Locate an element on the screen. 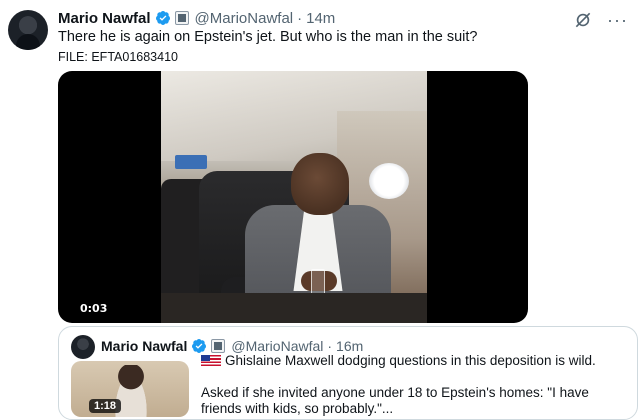 Image resolution: width=640 pixels, height=420 pixels. quoted-author-name: Mario Nawfal is located at coordinates (144, 346).